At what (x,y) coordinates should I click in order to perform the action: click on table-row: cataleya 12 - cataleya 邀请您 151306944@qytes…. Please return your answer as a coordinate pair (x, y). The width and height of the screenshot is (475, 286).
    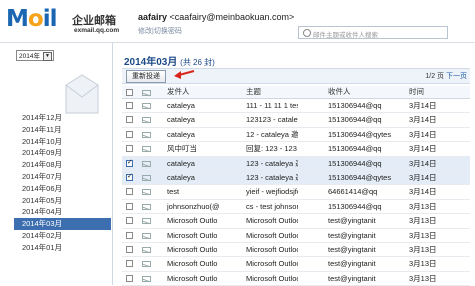
    Looking at the image, I should click on (296, 135).